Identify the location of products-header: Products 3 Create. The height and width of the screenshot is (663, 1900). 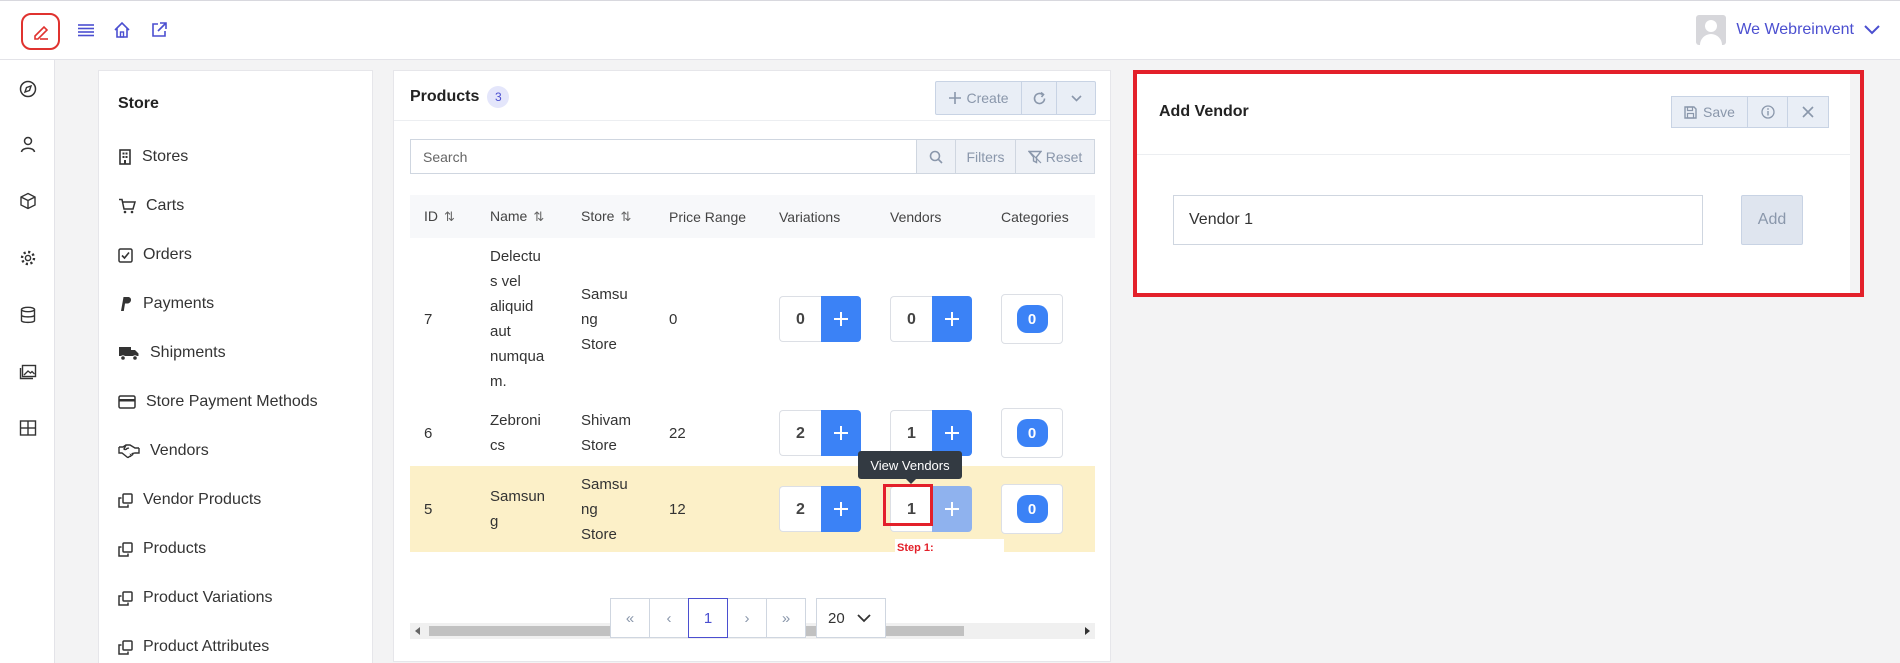
(752, 96).